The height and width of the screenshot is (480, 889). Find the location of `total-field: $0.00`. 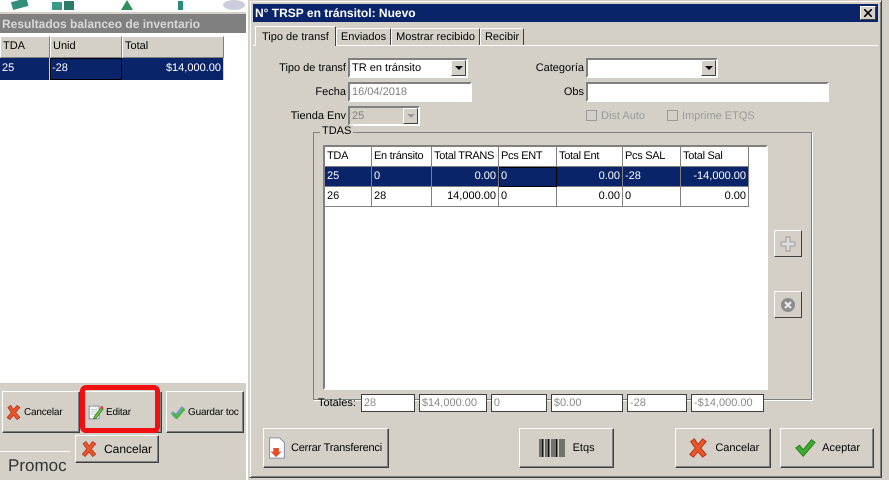

total-field: $0.00 is located at coordinates (586, 403).